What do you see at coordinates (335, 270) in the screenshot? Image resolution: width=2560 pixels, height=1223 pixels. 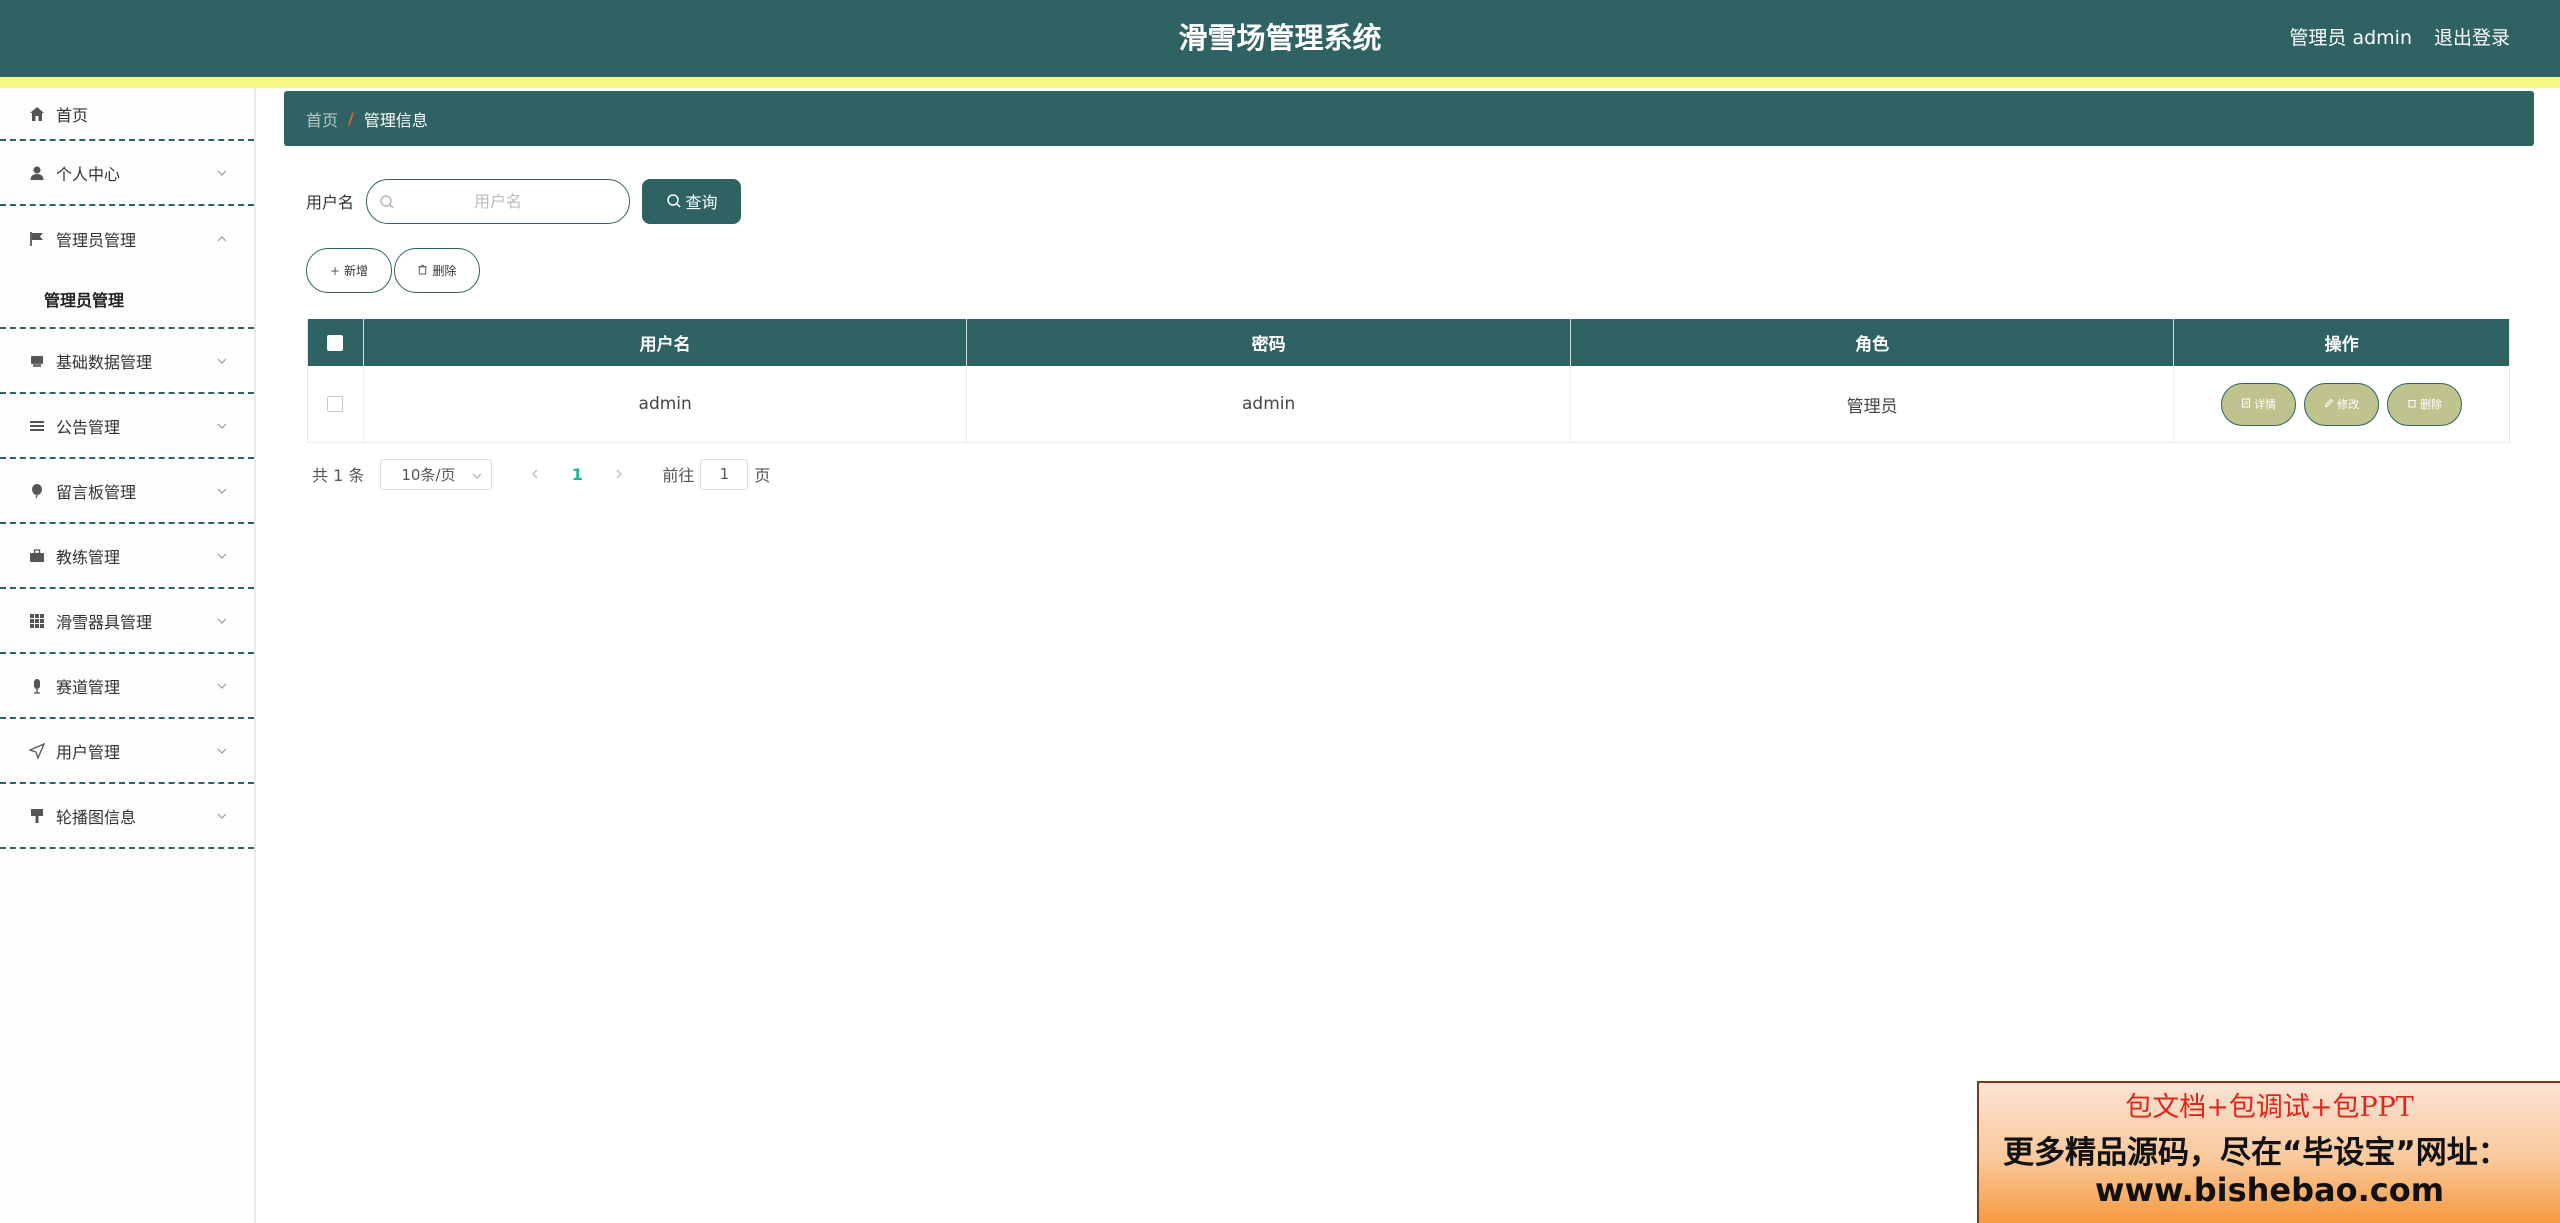 I see `plus-icon: +` at bounding box center [335, 270].